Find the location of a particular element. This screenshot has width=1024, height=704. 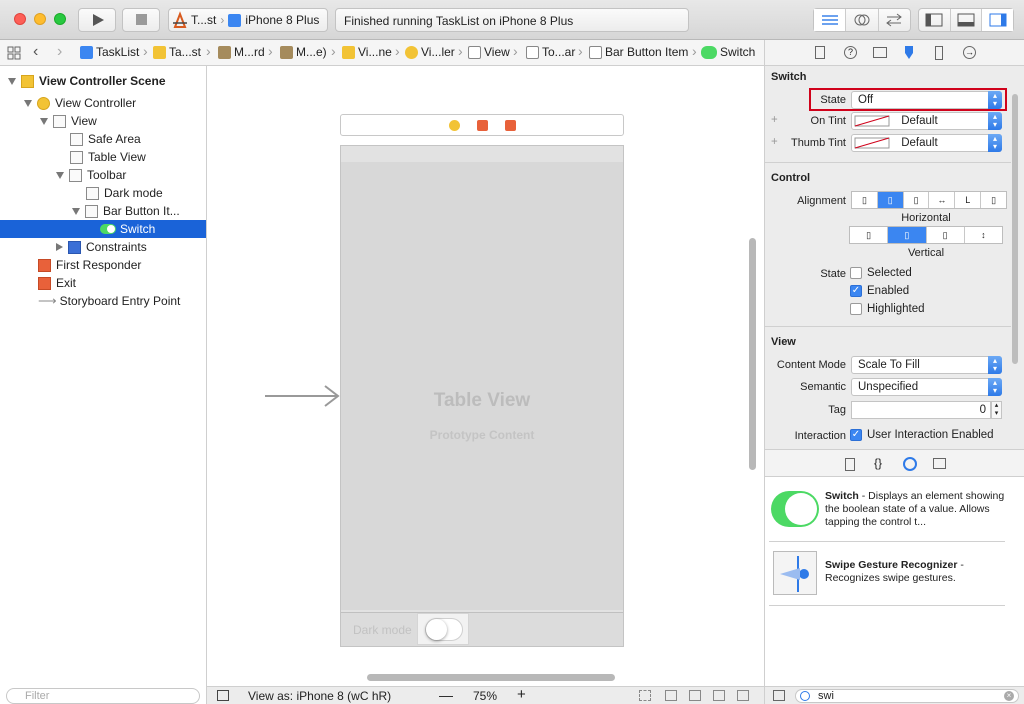

first-responder-icon is located at coordinates (482, 125).